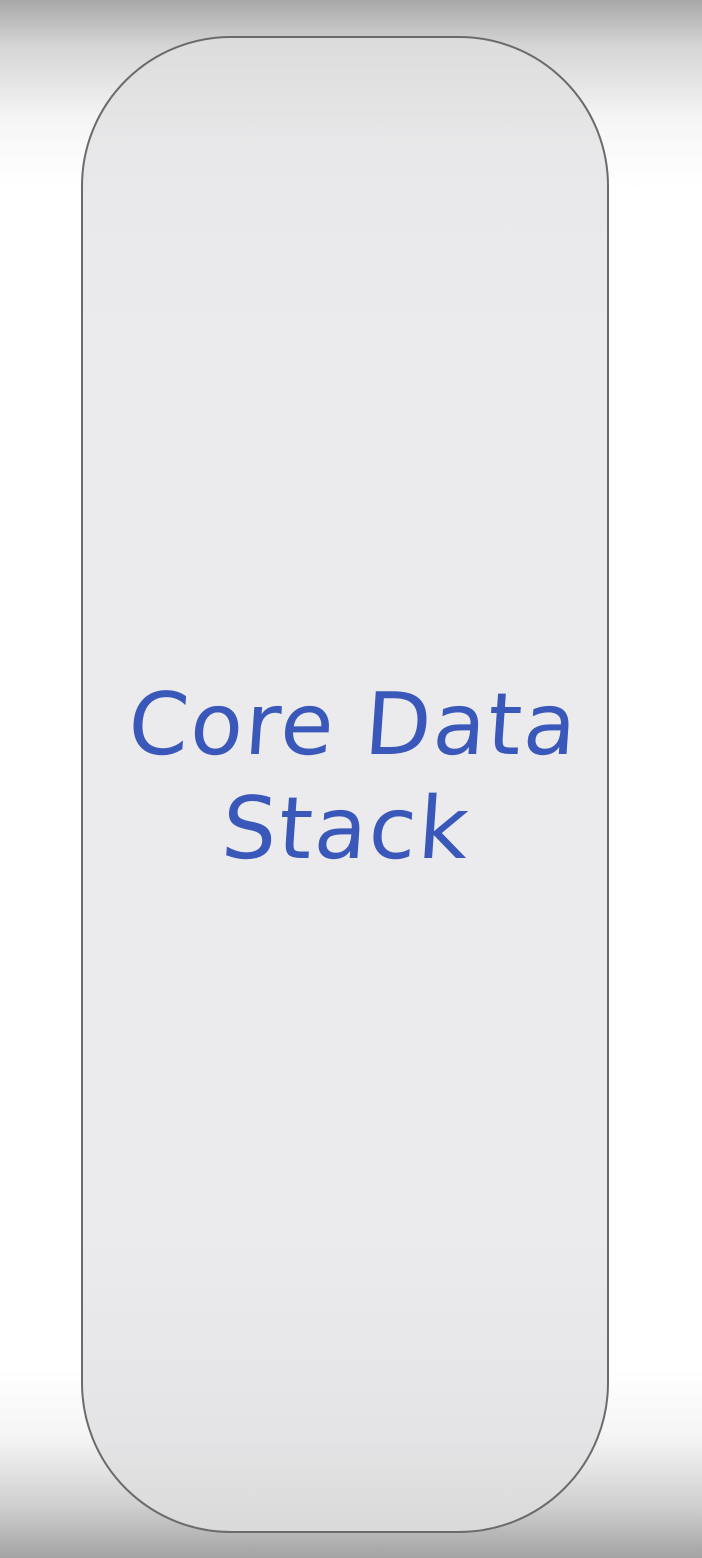 The image size is (702, 1558). What do you see at coordinates (353, 725) in the screenshot?
I see `label-line-1: Core Data` at bounding box center [353, 725].